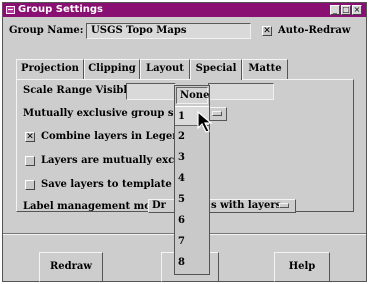 This screenshot has height=284, width=369. I want to click on label-mgmt-option-menu: Dr s with layers, so click(222, 206).